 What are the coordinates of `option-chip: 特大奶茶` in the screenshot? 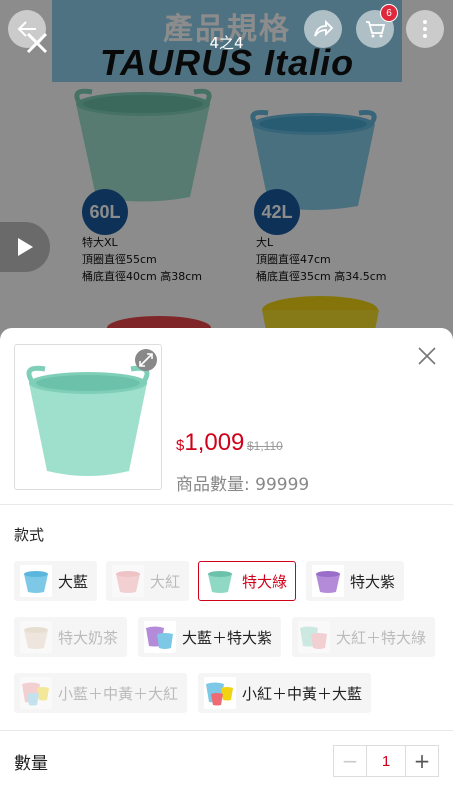 It's located at (71, 637).